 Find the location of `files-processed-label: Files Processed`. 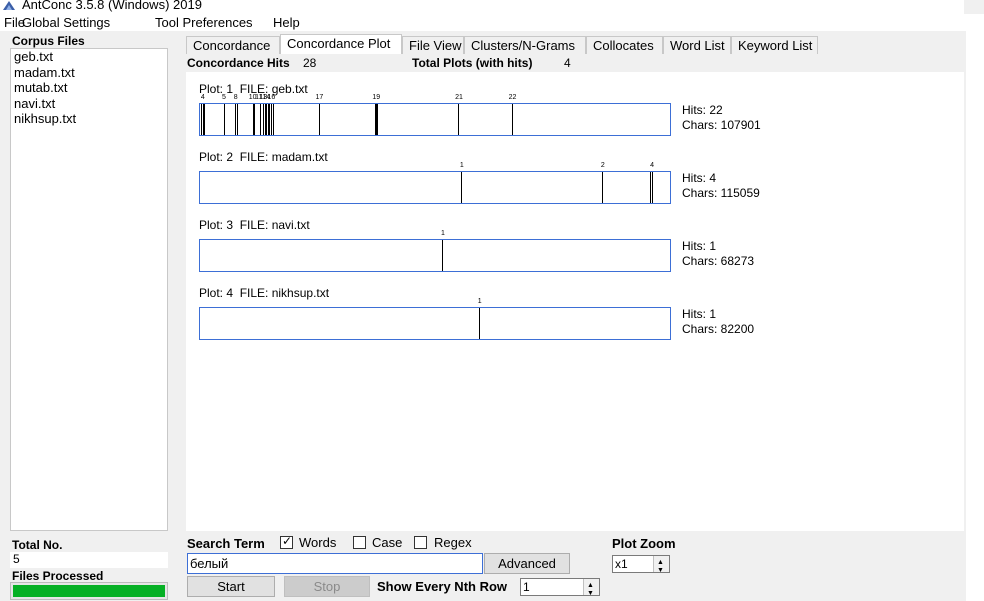

files-processed-label: Files Processed is located at coordinates (58, 576).